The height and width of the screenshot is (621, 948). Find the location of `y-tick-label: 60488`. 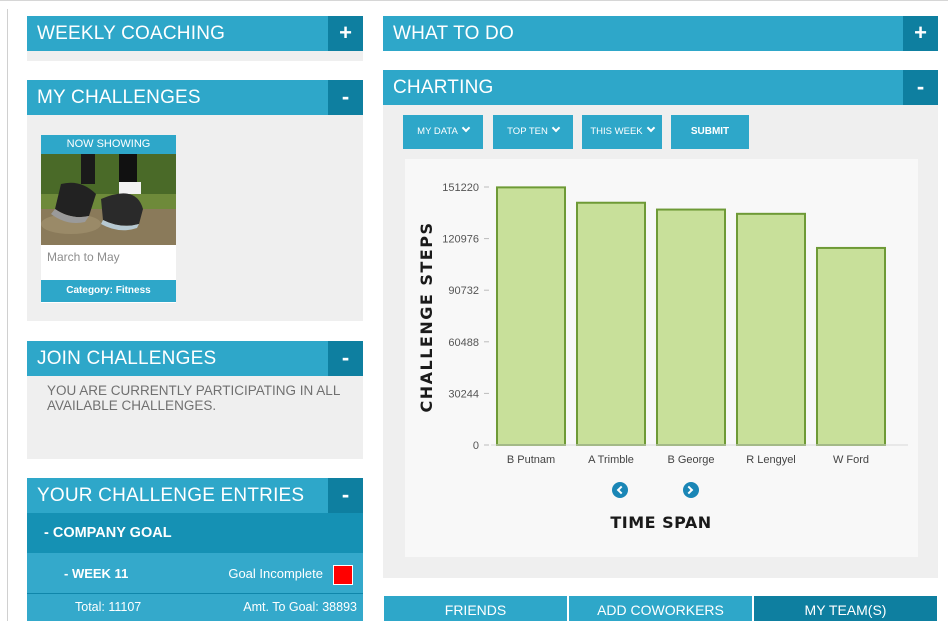

y-tick-label: 60488 is located at coordinates (463, 343).